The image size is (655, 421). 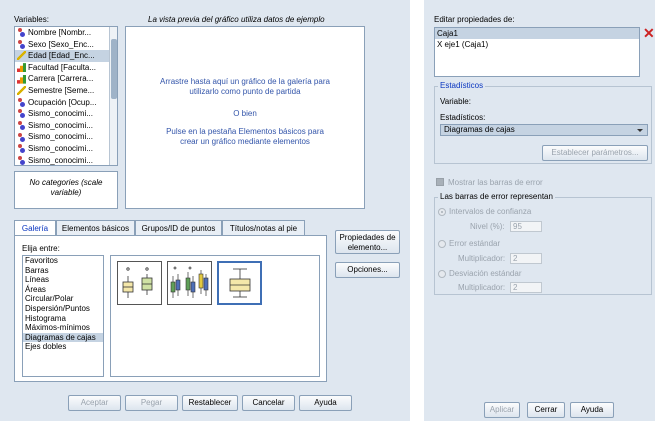 I want to click on scale-icon, so click(x=21, y=91).